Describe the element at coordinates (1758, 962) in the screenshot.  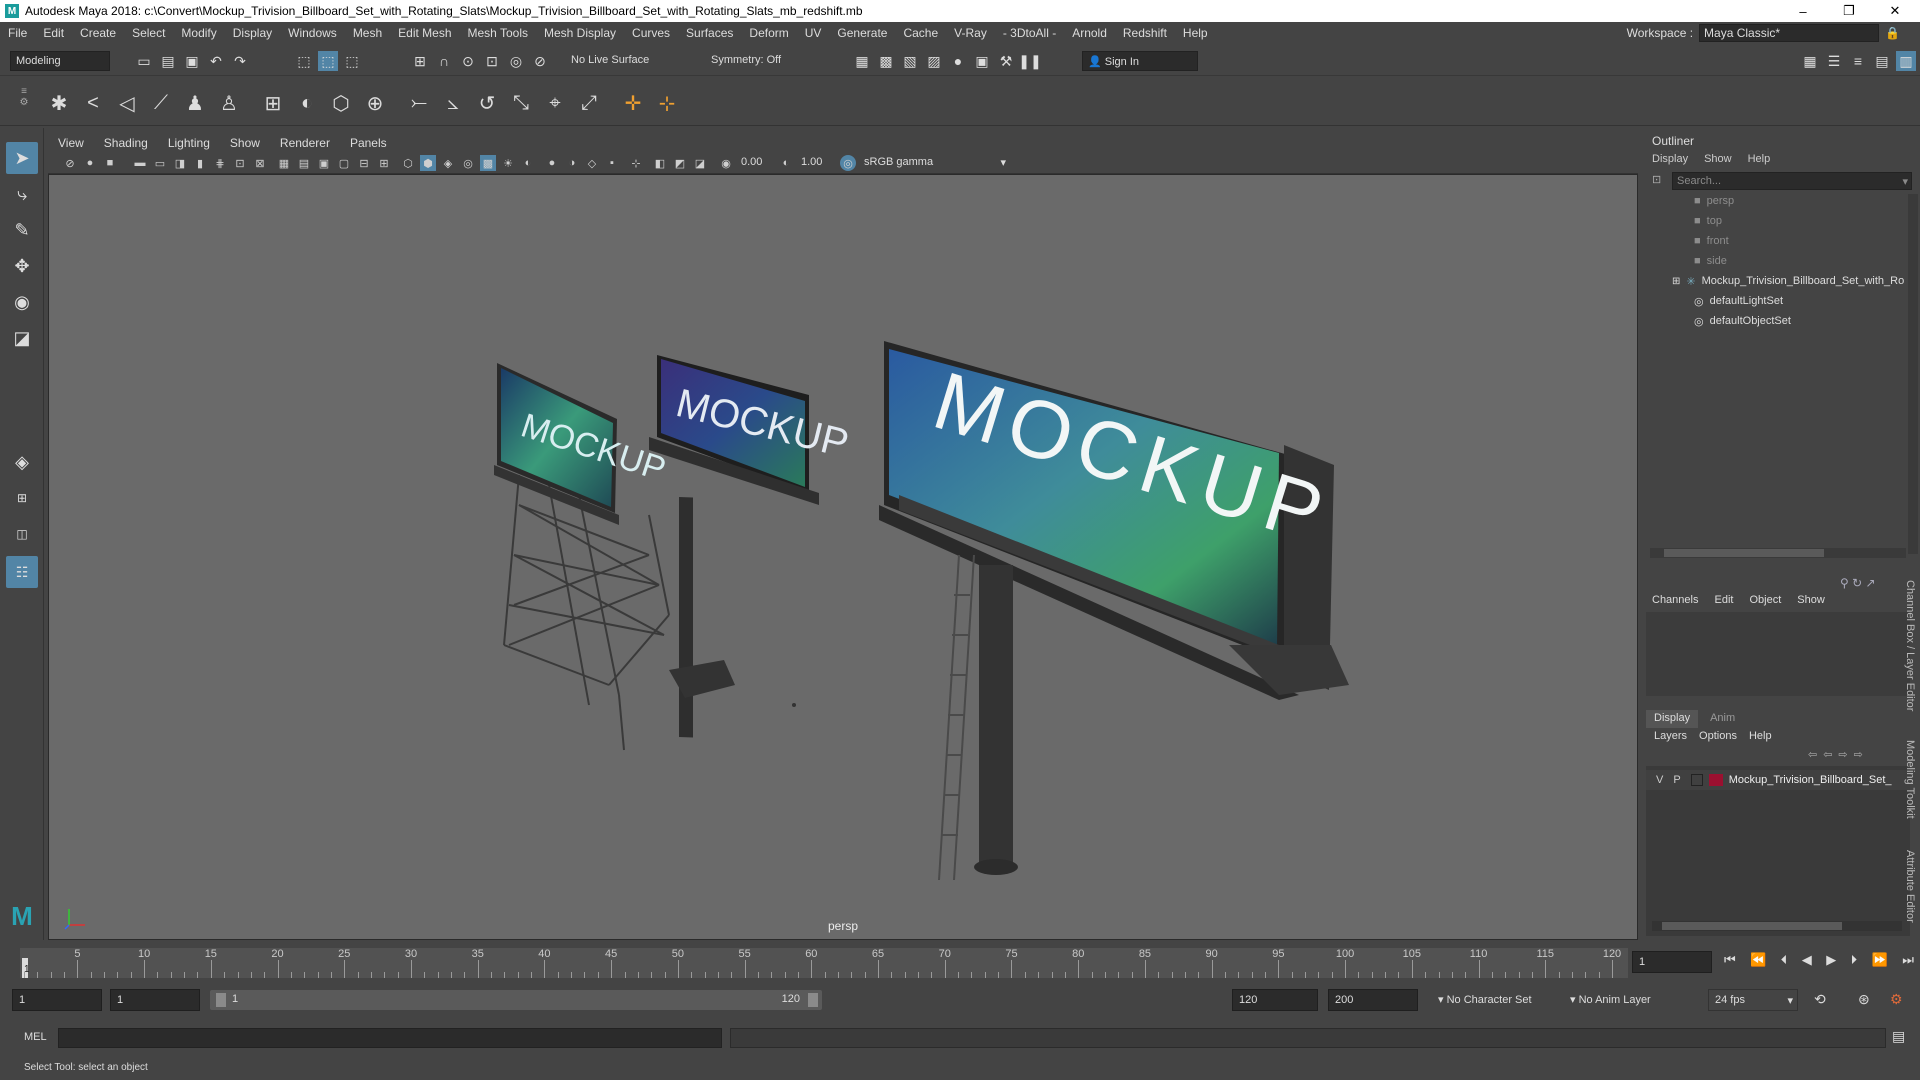
I see `step-back-icon: ⏪` at that location.